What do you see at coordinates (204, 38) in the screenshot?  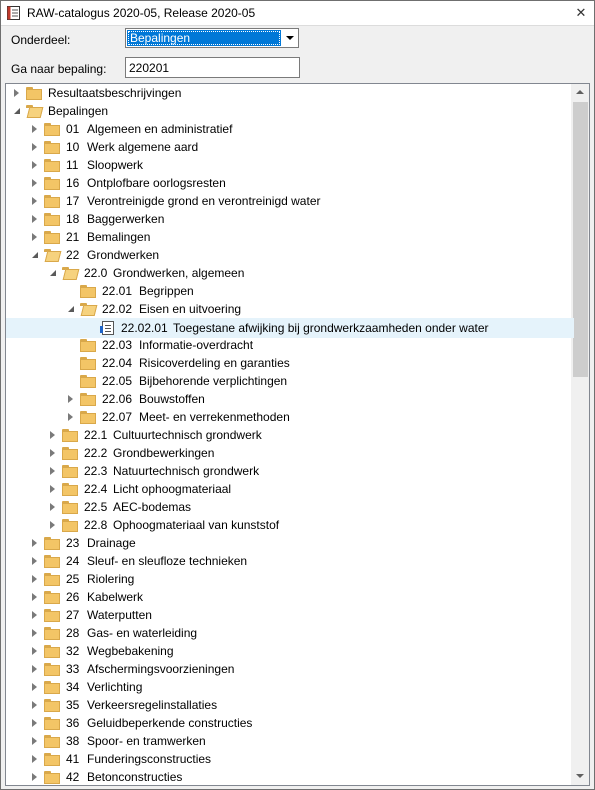 I see `onderdeel-selected-value: Bepalingen` at bounding box center [204, 38].